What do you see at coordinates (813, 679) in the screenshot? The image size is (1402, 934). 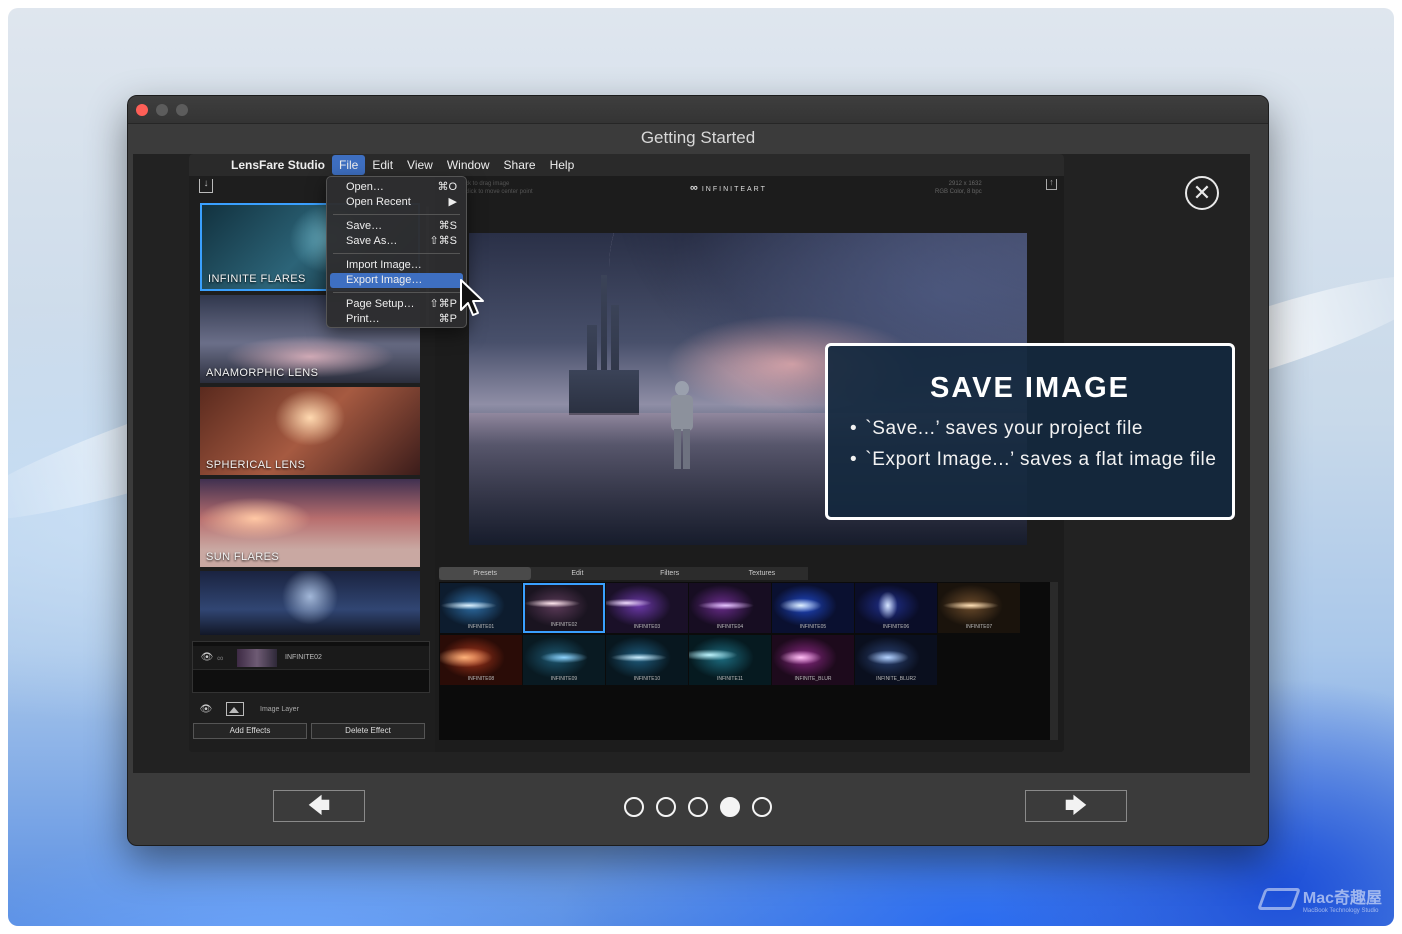 I see `preset-label: INFINITE_BLUR` at bounding box center [813, 679].